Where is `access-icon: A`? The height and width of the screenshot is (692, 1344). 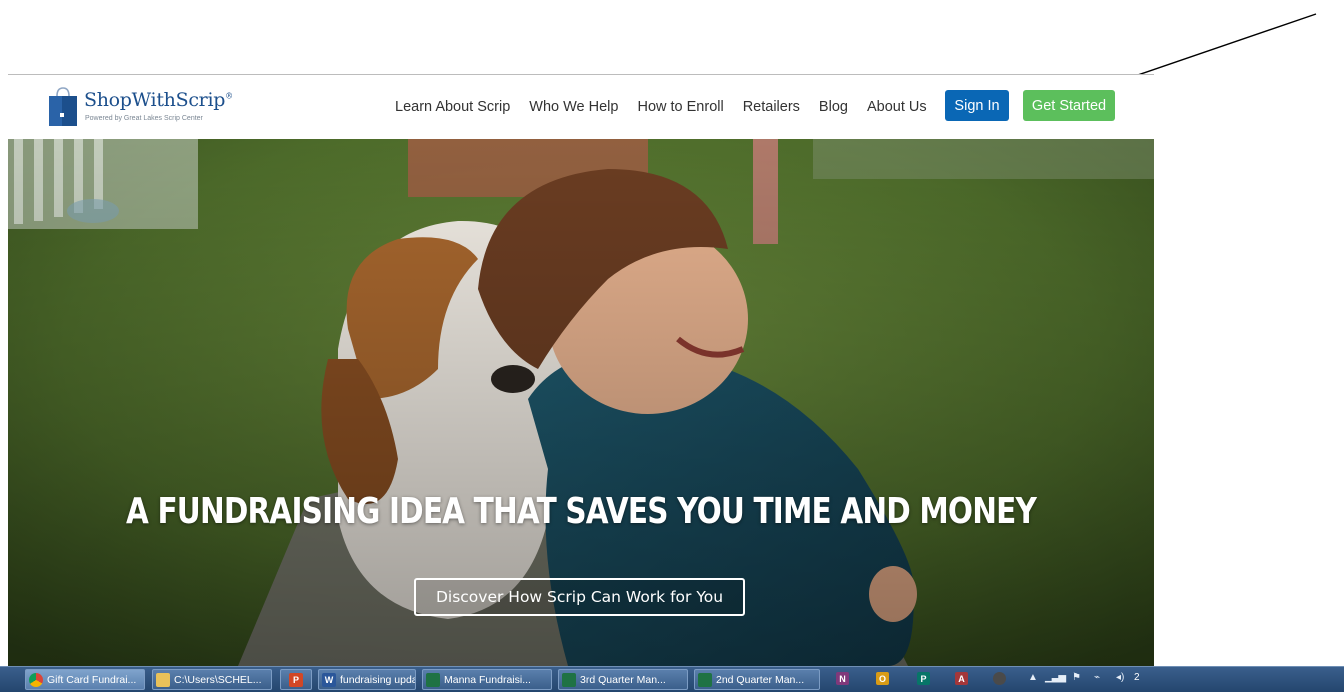 access-icon: A is located at coordinates (961, 678).